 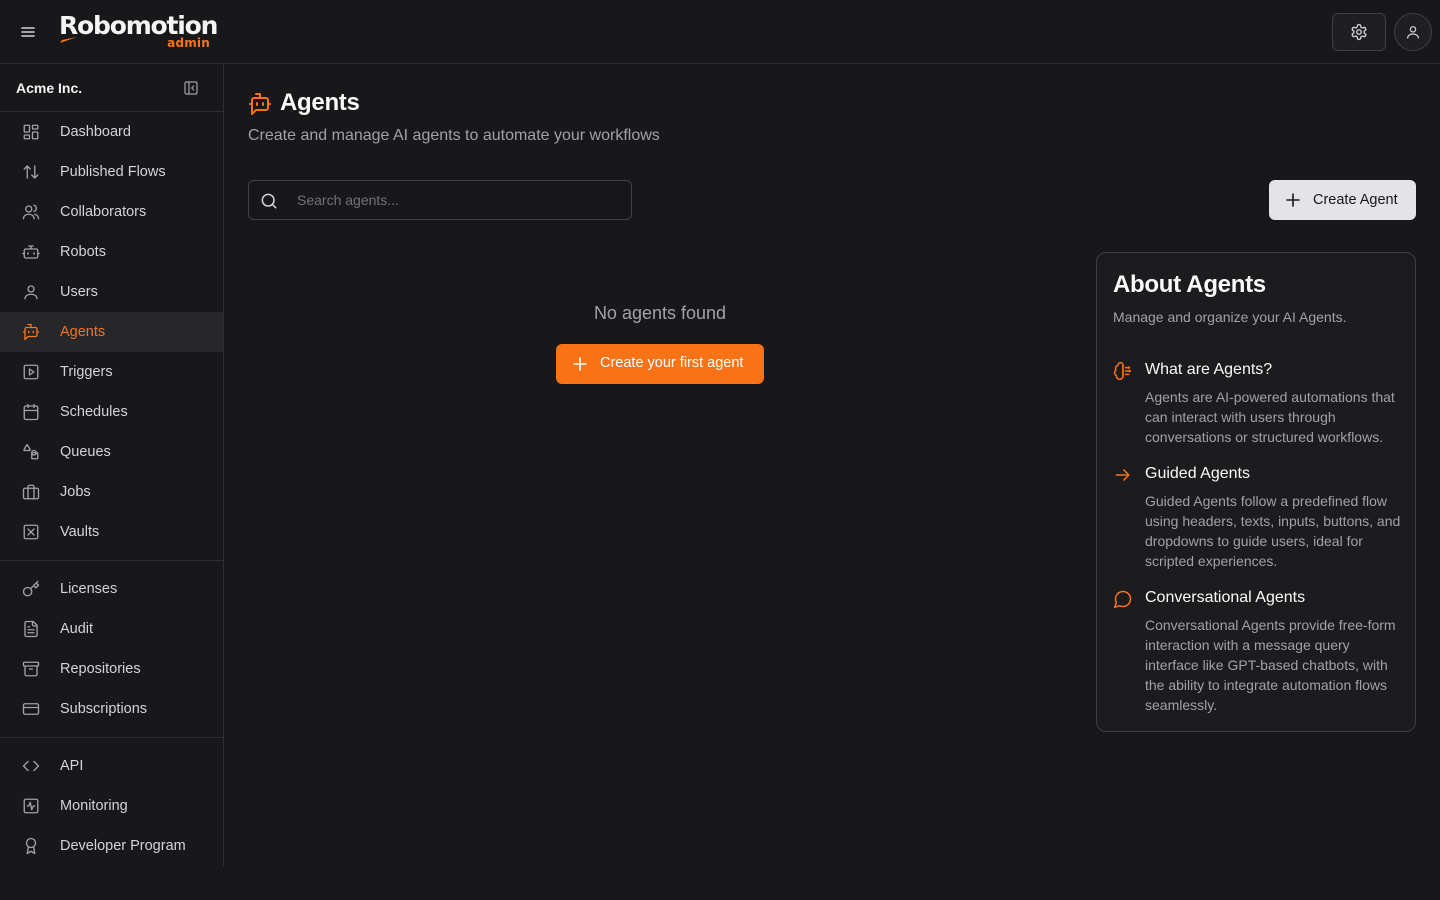 I want to click on archive-icon, so click(x=31, y=669).